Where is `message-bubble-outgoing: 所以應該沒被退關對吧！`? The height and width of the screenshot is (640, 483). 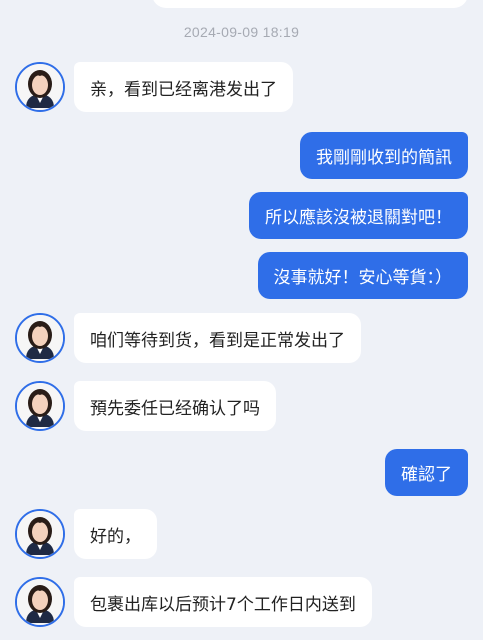 message-bubble-outgoing: 所以應該沒被退關對吧！ is located at coordinates (358, 215).